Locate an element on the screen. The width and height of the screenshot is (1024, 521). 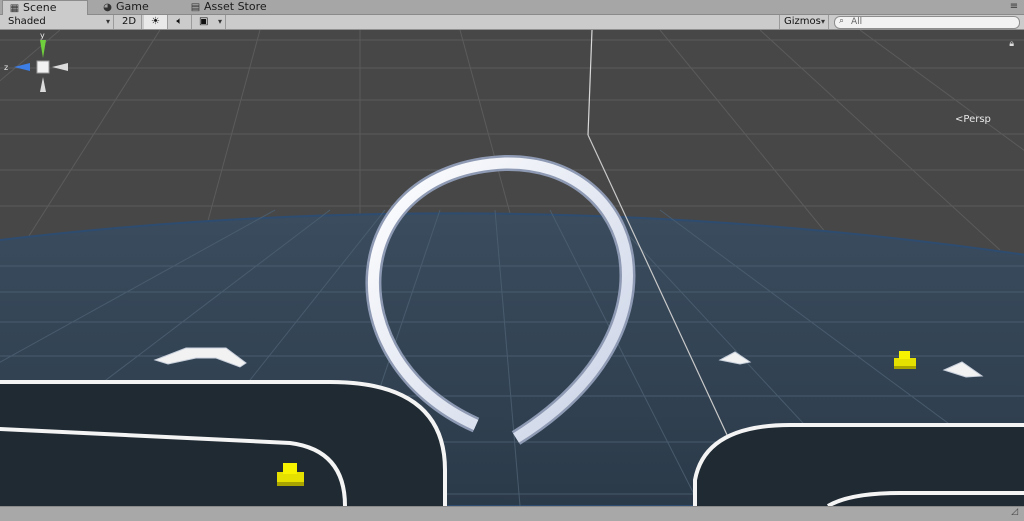
tab-scene: ▦ Scene is located at coordinates (45, 7).